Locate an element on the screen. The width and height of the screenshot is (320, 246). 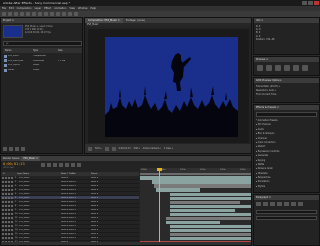
hide-shy-icon is located at coordinates (61, 165).